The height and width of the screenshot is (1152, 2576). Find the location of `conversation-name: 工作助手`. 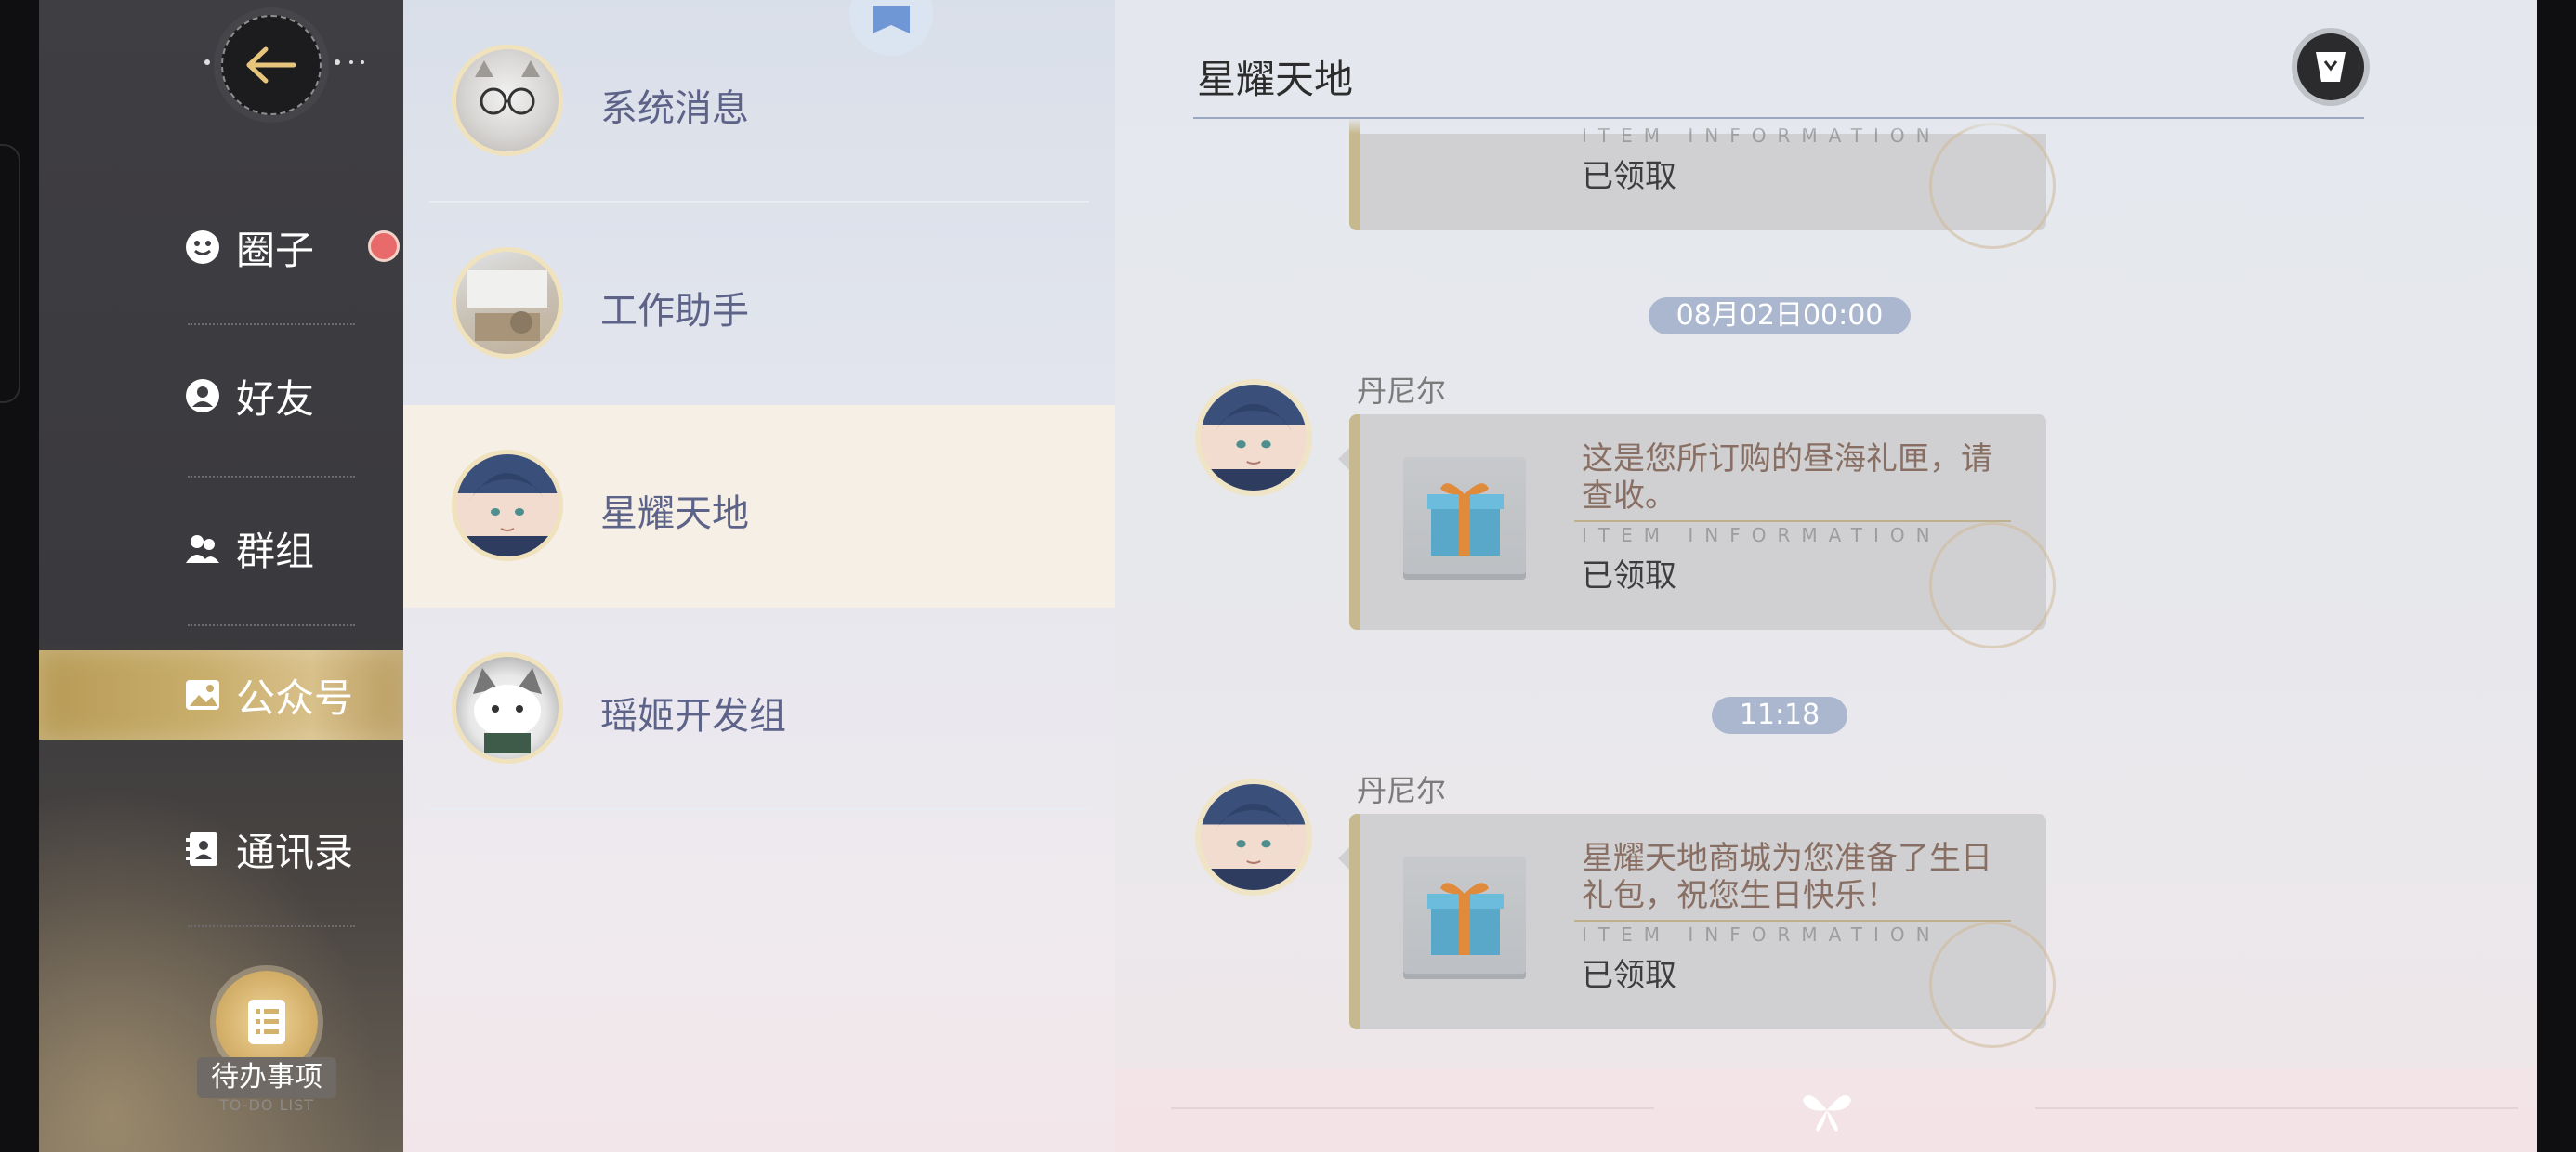

conversation-name: 工作助手 is located at coordinates (674, 311).